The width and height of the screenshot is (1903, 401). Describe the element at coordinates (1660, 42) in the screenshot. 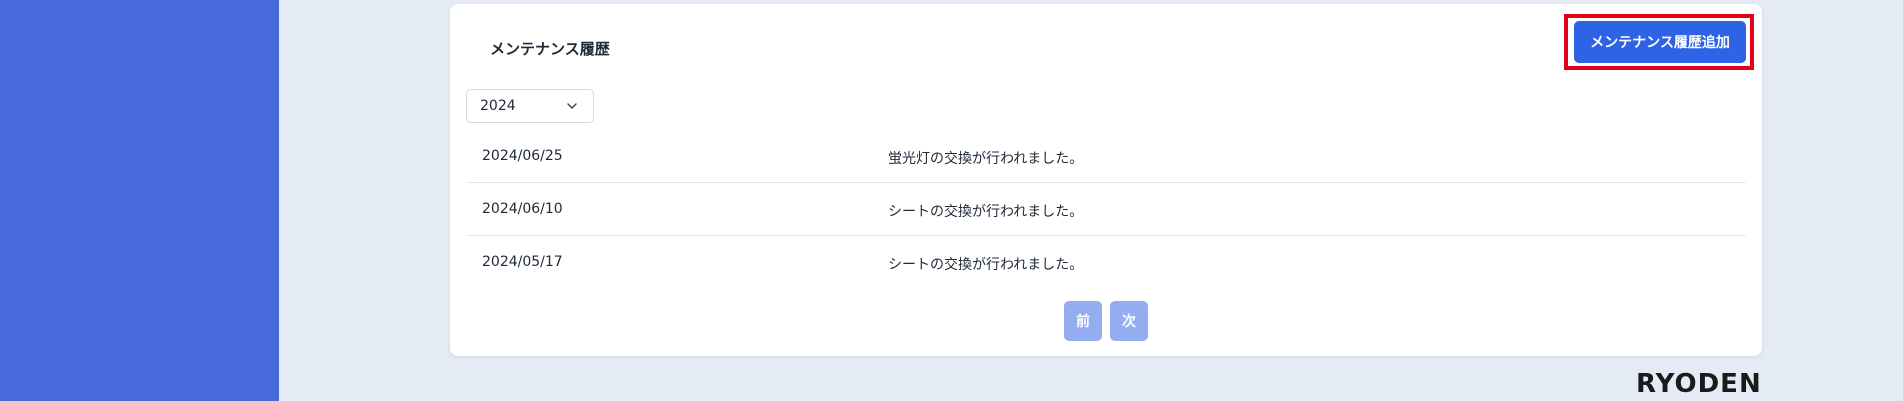

I see `add-maintenance-history-button: メンテナンス履歴追加` at that location.